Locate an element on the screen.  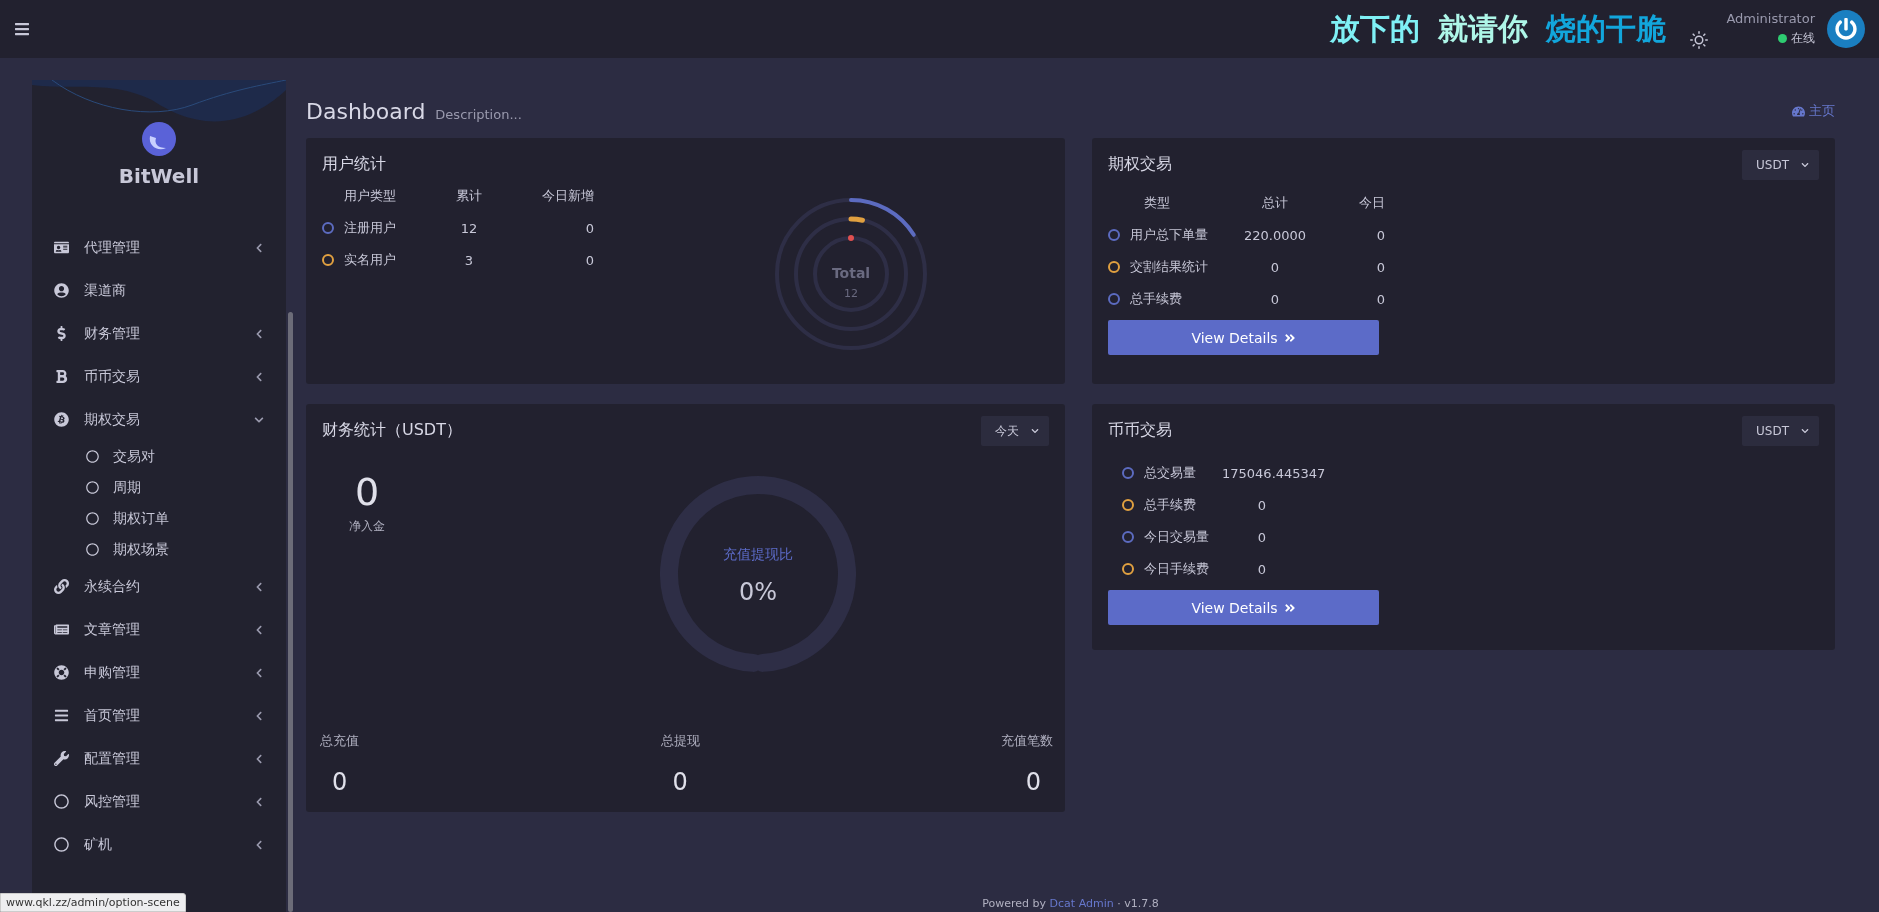
ring-label: Total is located at coordinates (851, 273).